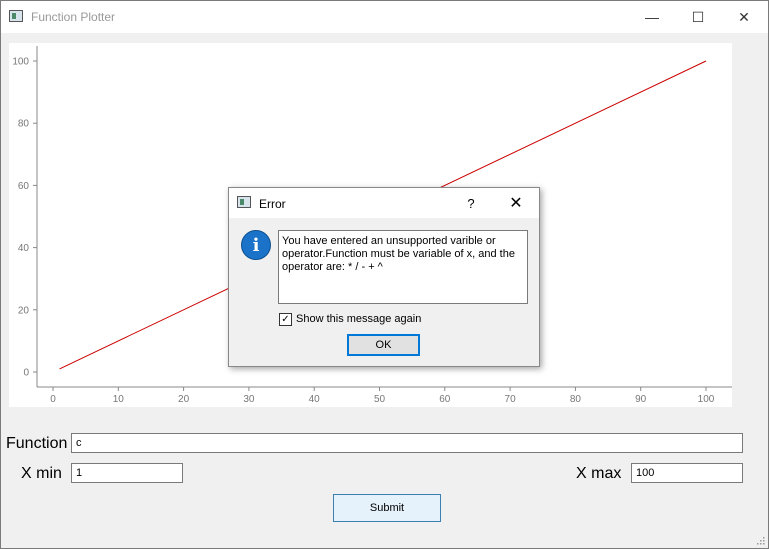 Image resolution: width=769 pixels, height=549 pixels. I want to click on help-icon: ?, so click(471, 203).